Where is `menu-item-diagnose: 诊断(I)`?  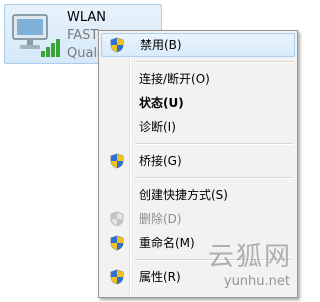 menu-item-diagnose: 诊断(I) is located at coordinates (198, 127).